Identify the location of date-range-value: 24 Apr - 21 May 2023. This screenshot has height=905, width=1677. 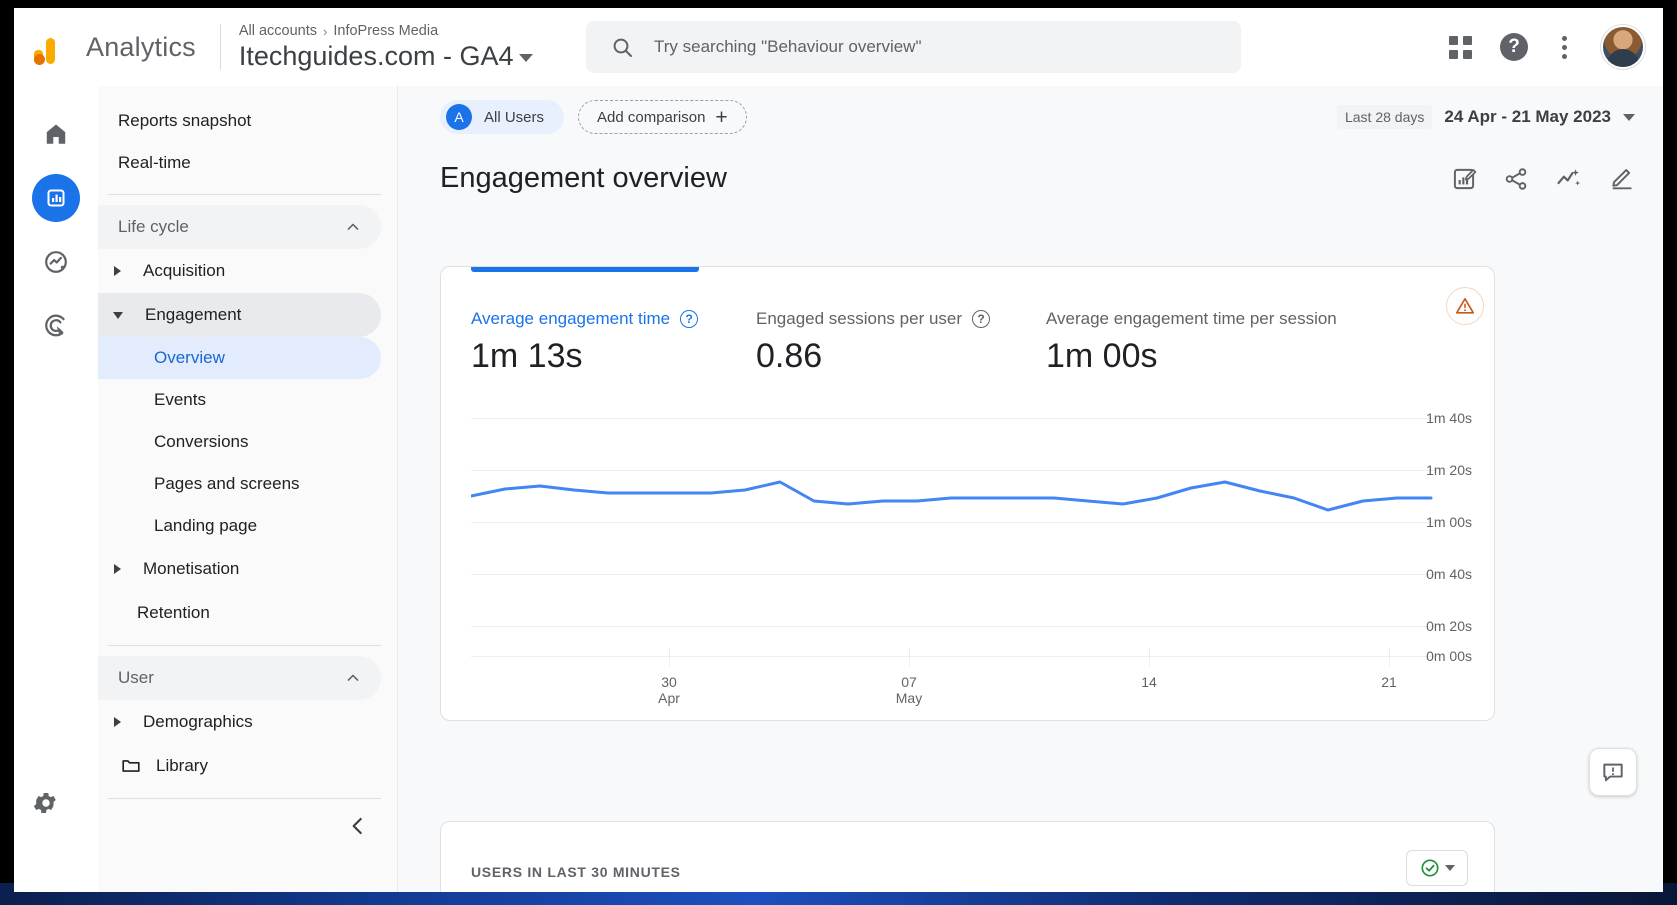
(1527, 116).